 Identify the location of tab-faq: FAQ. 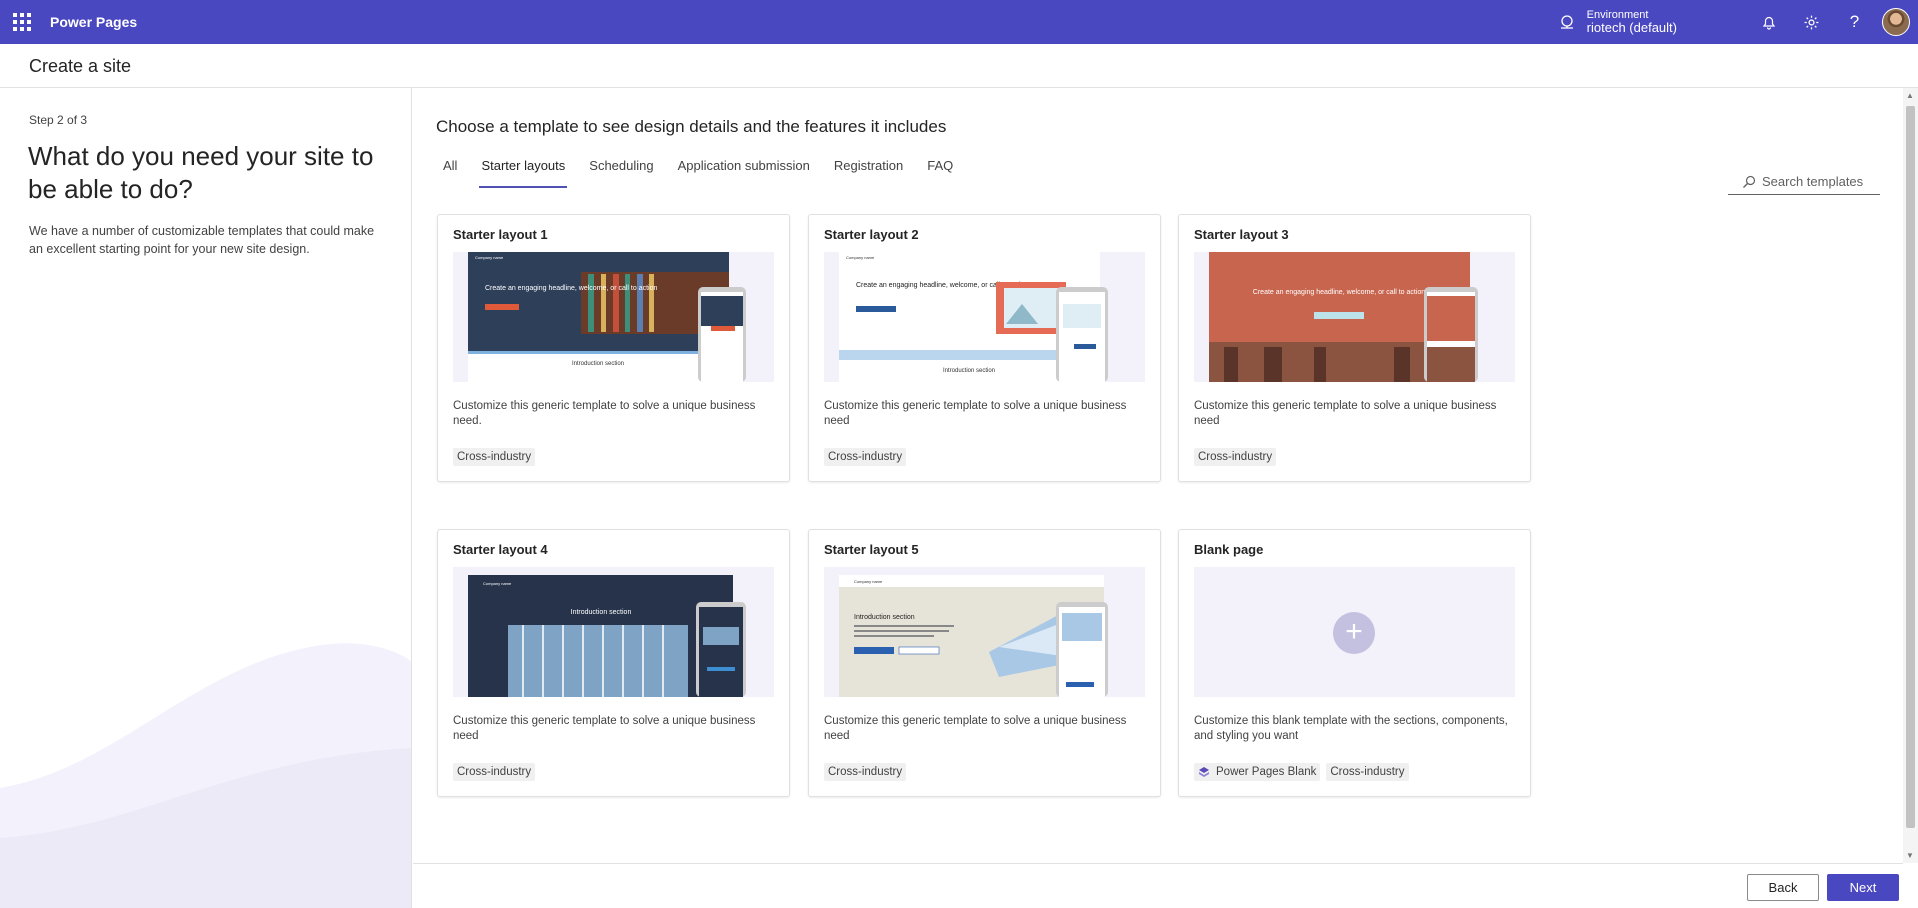
(940, 170).